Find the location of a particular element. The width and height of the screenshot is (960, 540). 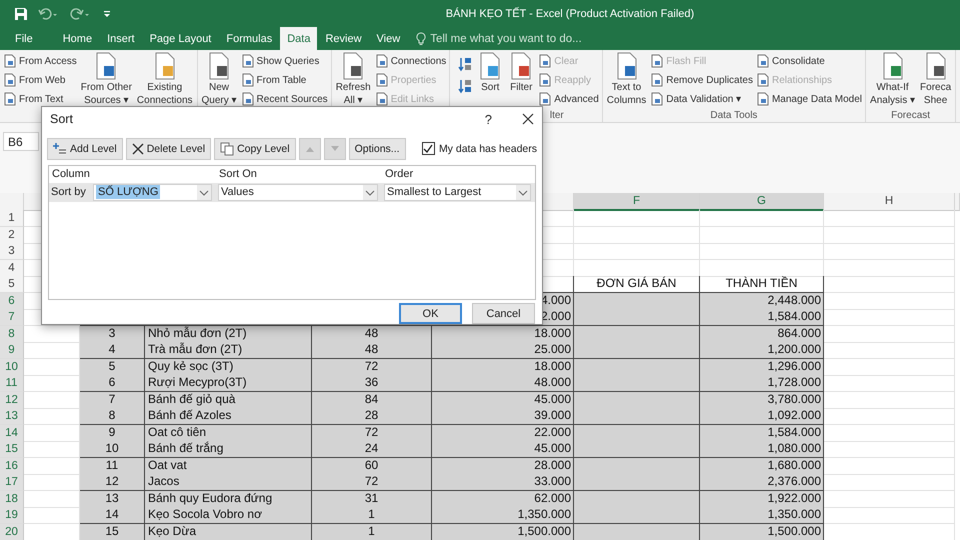

ribbon-button: Manage Data Model is located at coordinates (809, 99).